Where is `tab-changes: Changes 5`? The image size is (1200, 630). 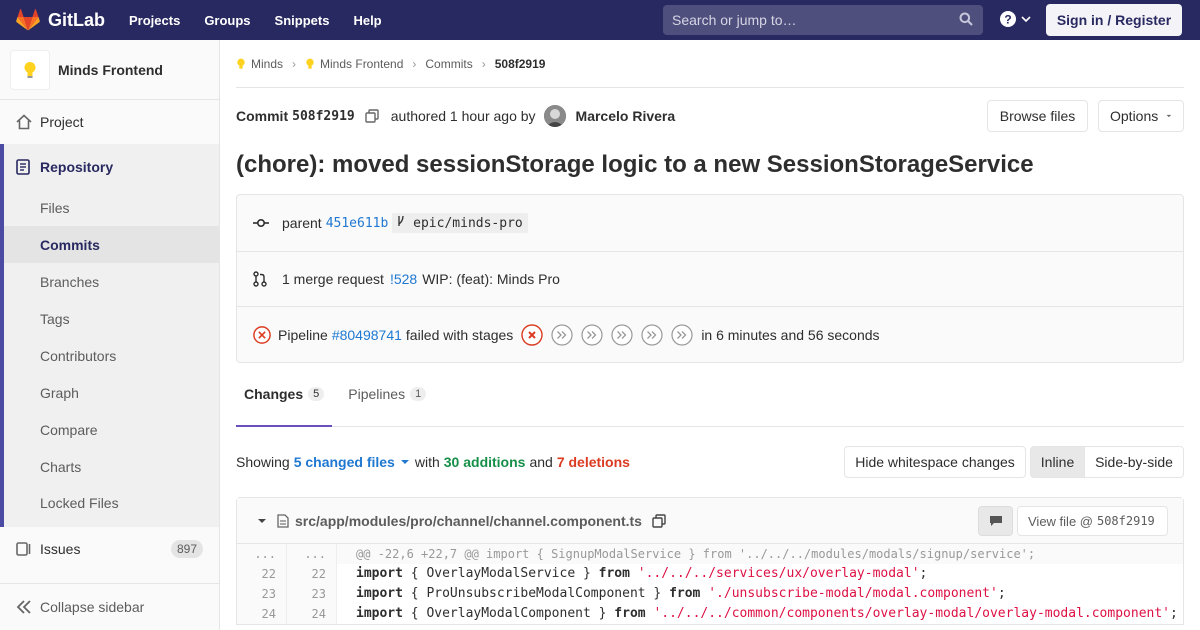 tab-changes: Changes 5 is located at coordinates (284, 394).